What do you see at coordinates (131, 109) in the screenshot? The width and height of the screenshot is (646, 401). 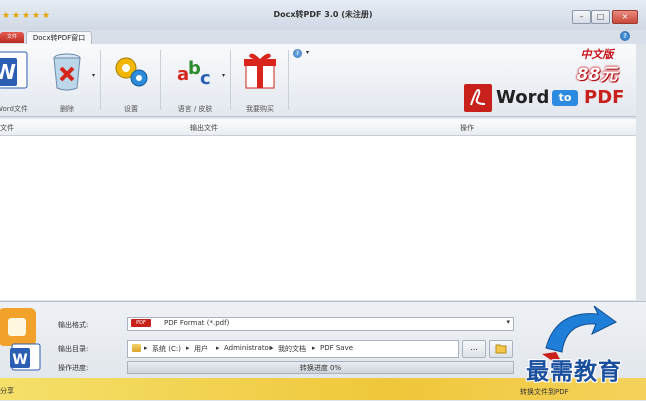 I see `settings-label: 设置` at bounding box center [131, 109].